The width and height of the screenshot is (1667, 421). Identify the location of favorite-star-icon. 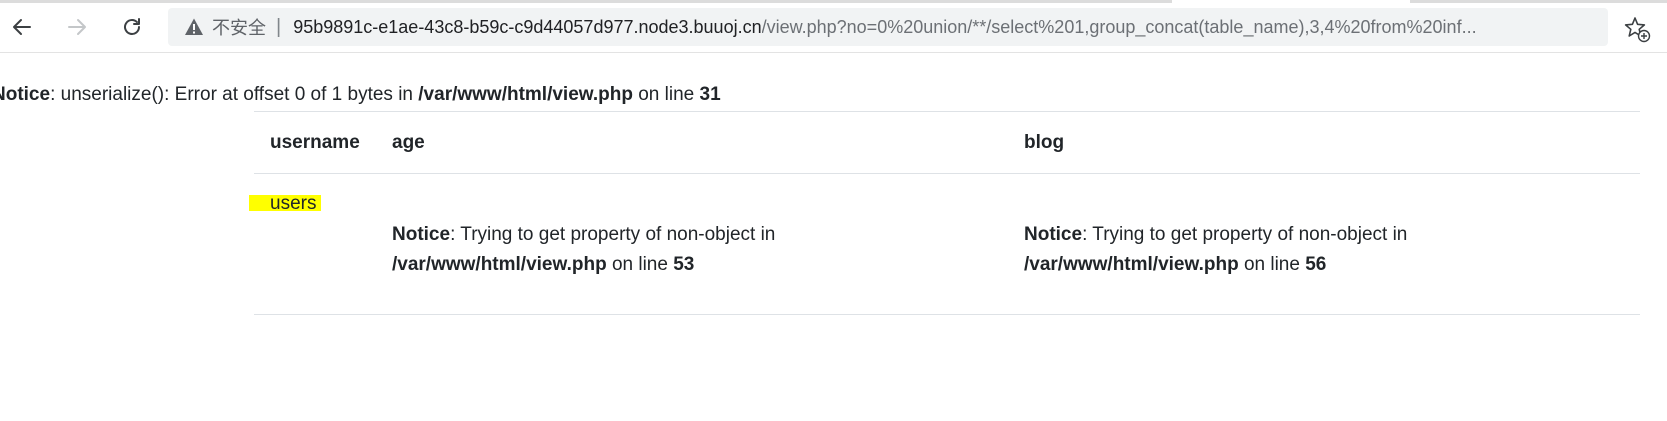
(1637, 30).